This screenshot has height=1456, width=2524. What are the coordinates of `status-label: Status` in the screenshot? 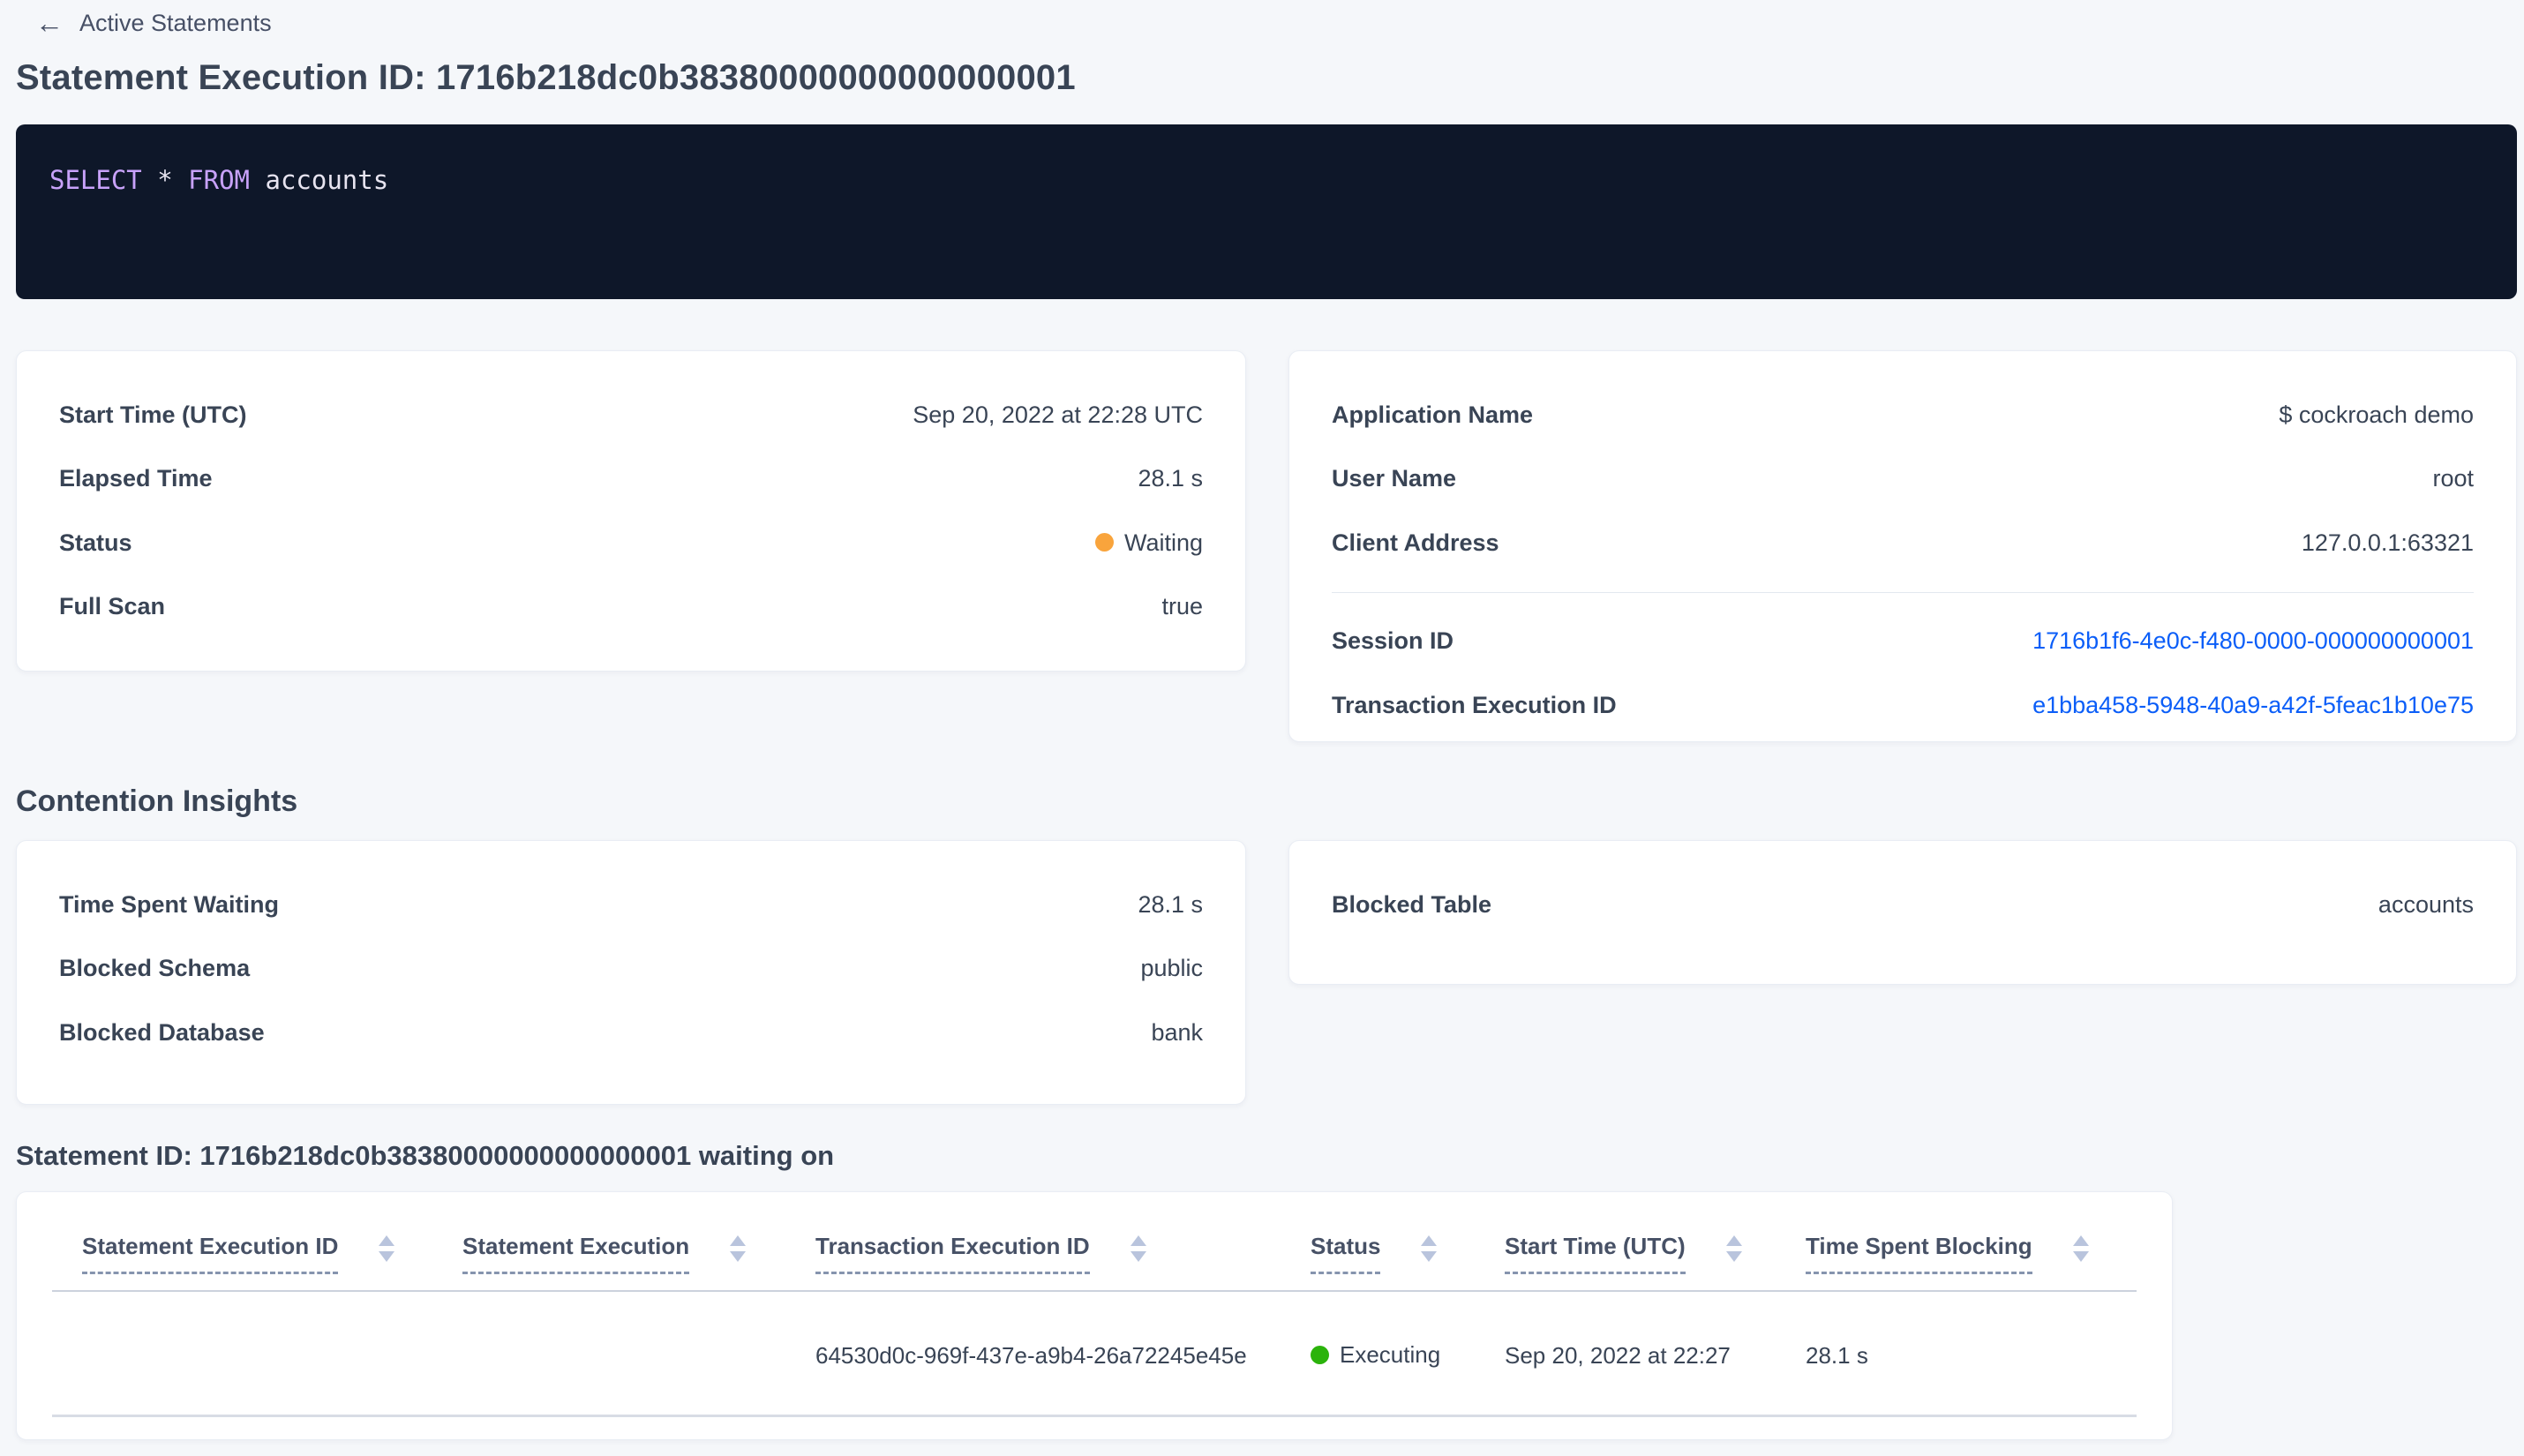 It's located at (95, 542).